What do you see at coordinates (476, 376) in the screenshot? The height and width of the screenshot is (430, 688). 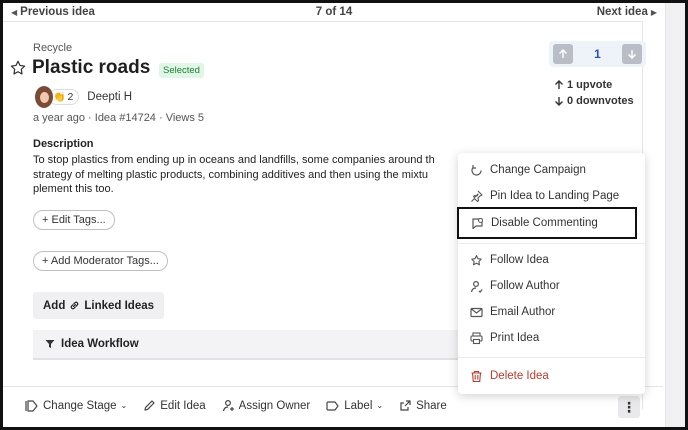 I see `trash-icon` at bounding box center [476, 376].